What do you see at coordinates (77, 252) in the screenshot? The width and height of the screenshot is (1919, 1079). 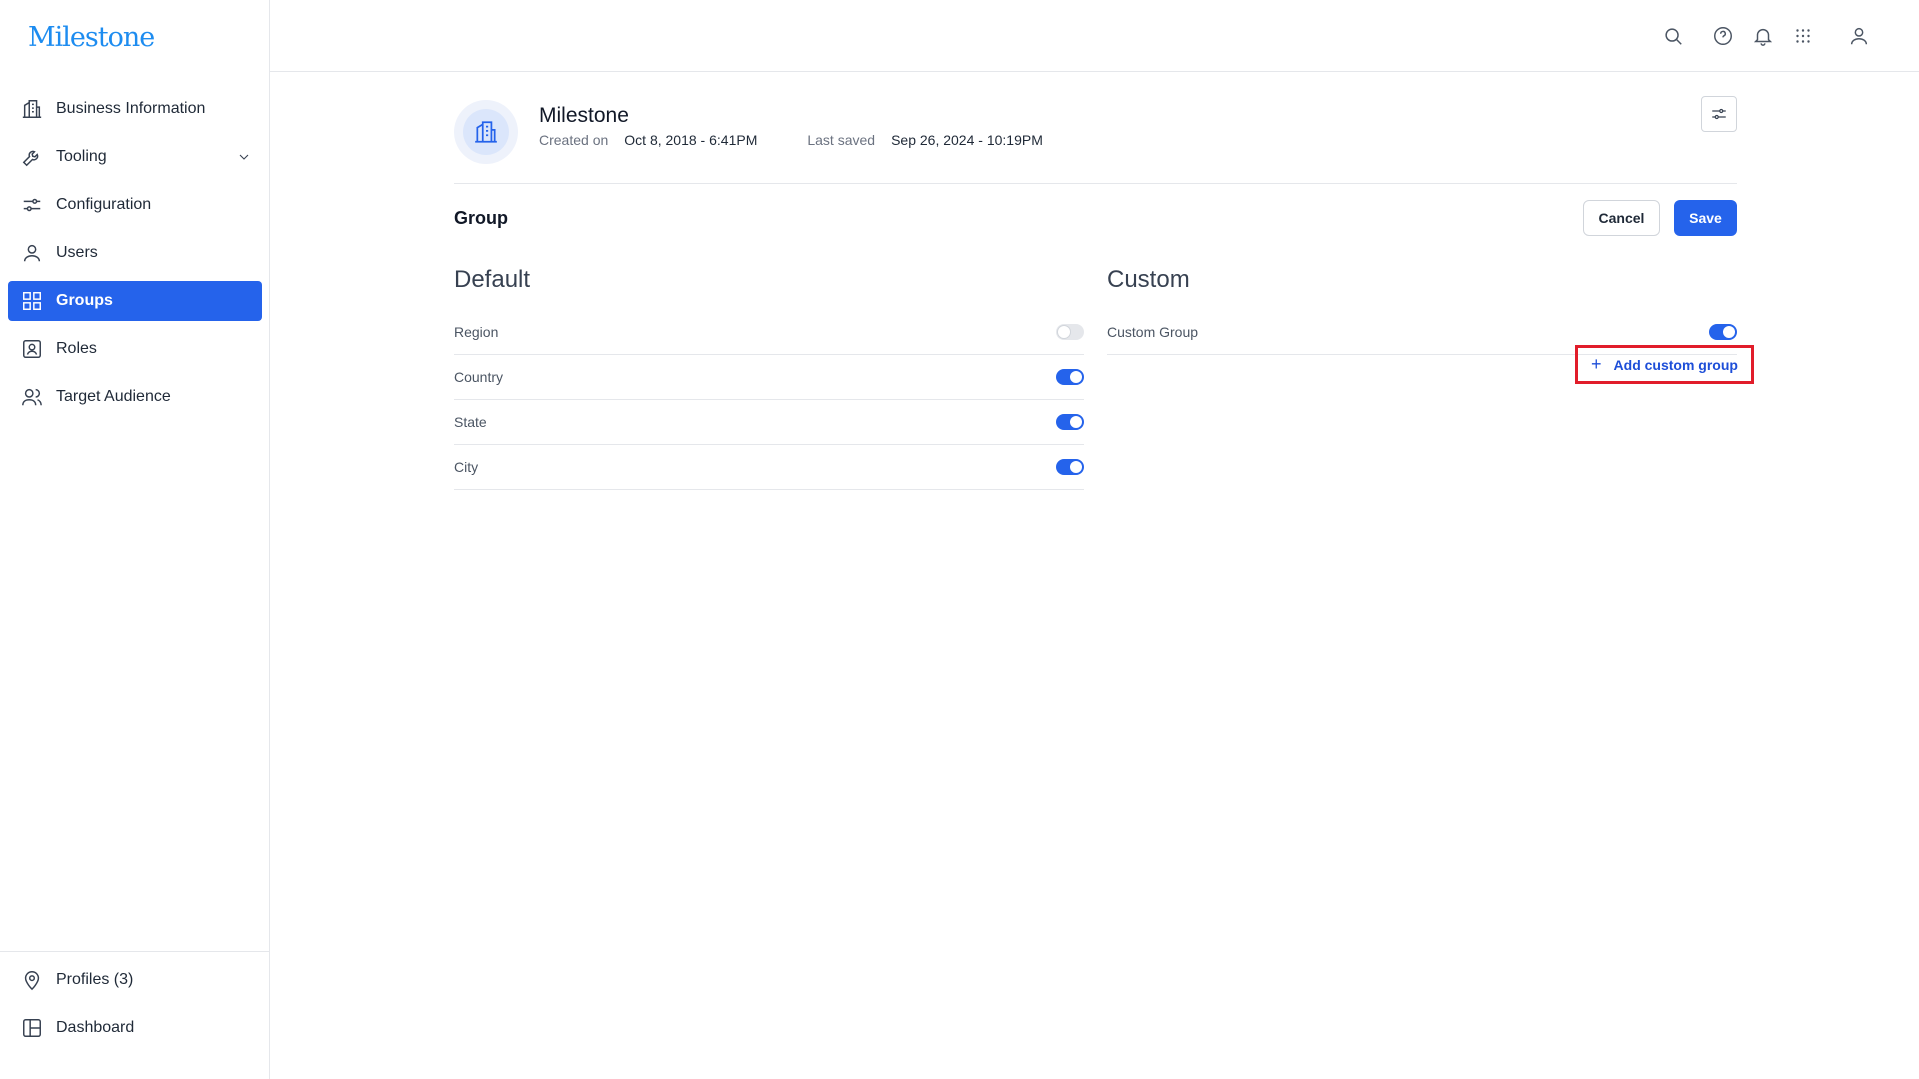 I see `sidebar-item-label: Users` at bounding box center [77, 252].